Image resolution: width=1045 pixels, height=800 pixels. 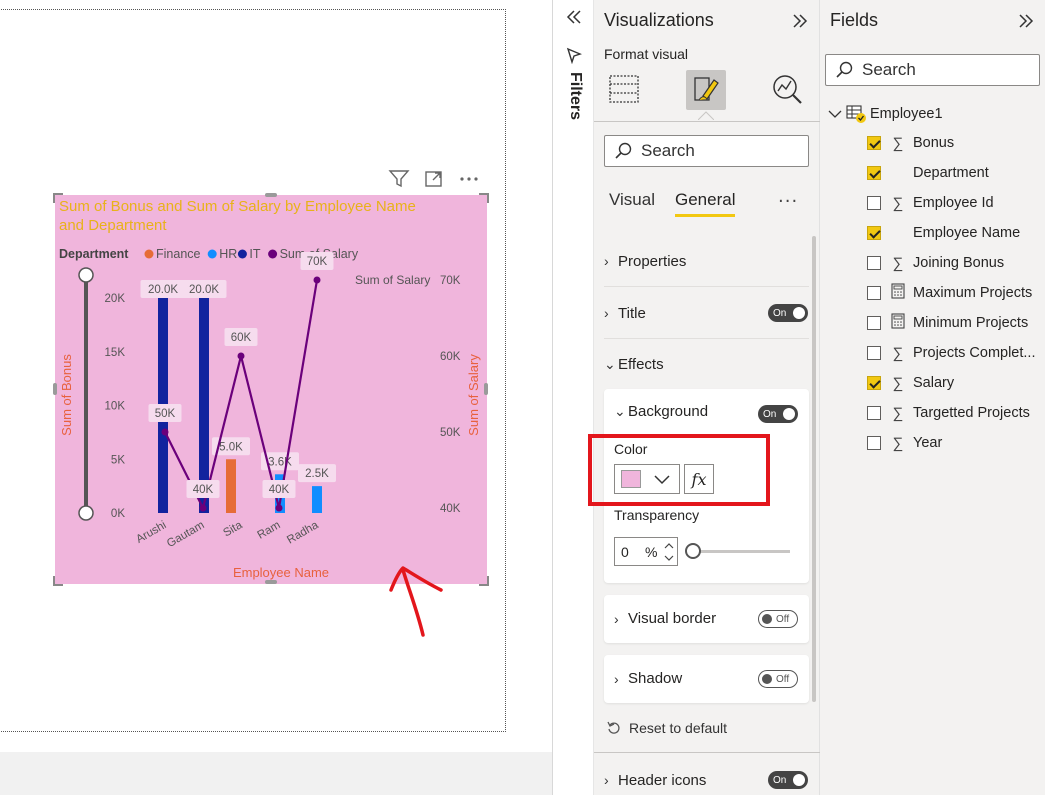 What do you see at coordinates (178, 254) in the screenshot?
I see `legend-item: Finance` at bounding box center [178, 254].